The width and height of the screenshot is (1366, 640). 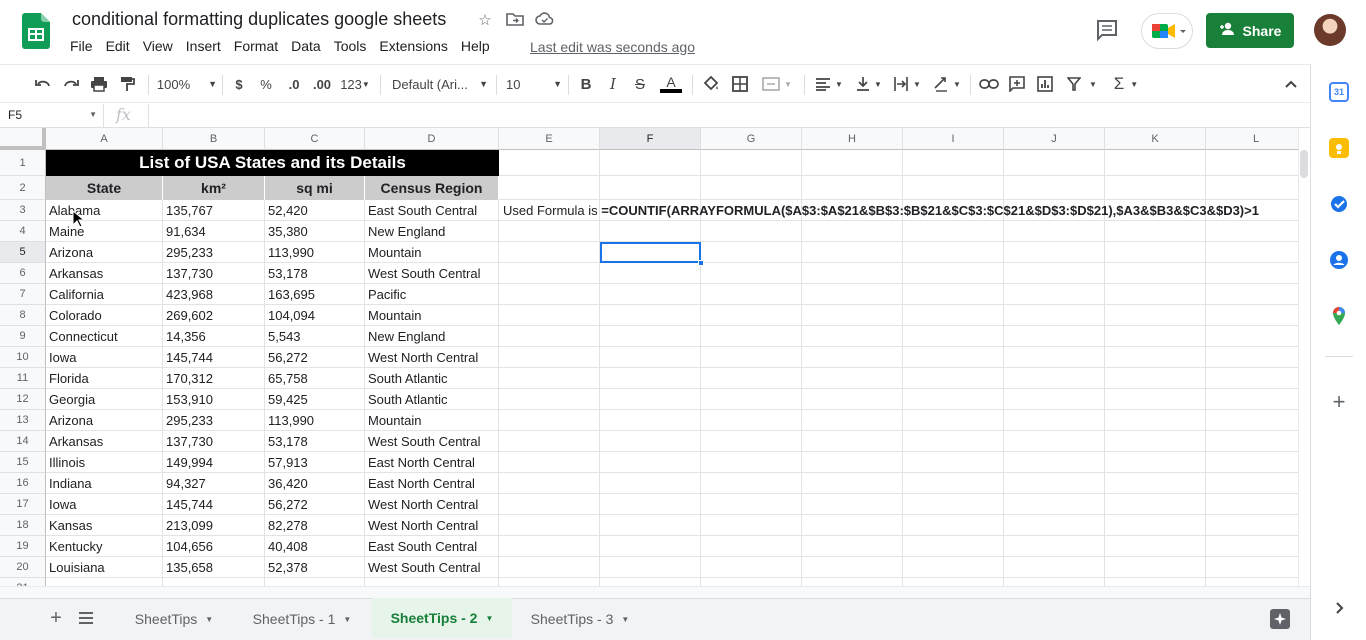 I want to click on table-cell: South Atlantic, so click(x=432, y=399).